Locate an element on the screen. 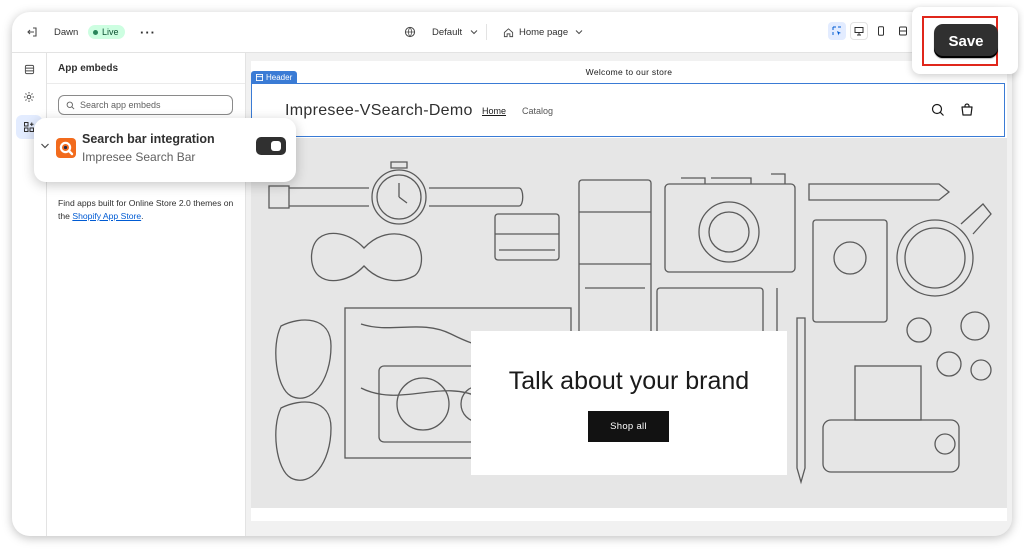  hero-content-box: Talk about your brand Shop all is located at coordinates (629, 403).